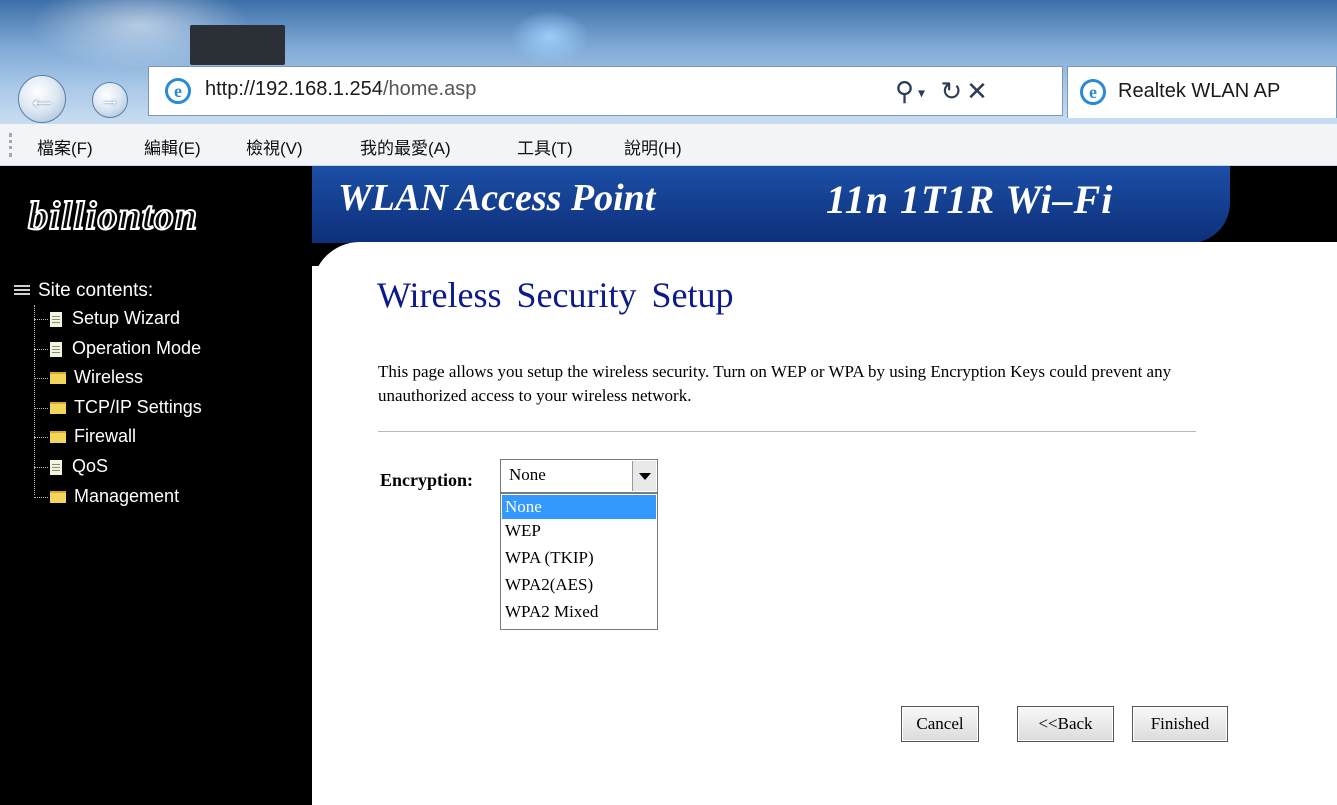  Describe the element at coordinates (579, 558) in the screenshot. I see `encryption-option-wpa-tkip: WPA (TKIP)` at that location.